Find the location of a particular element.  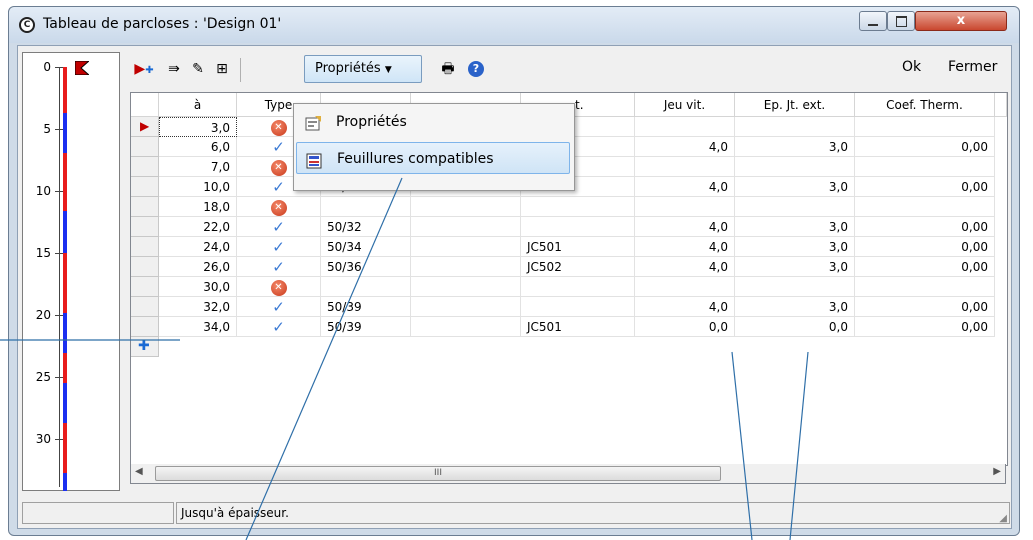

print-icon: 🖶 is located at coordinates (448, 69).